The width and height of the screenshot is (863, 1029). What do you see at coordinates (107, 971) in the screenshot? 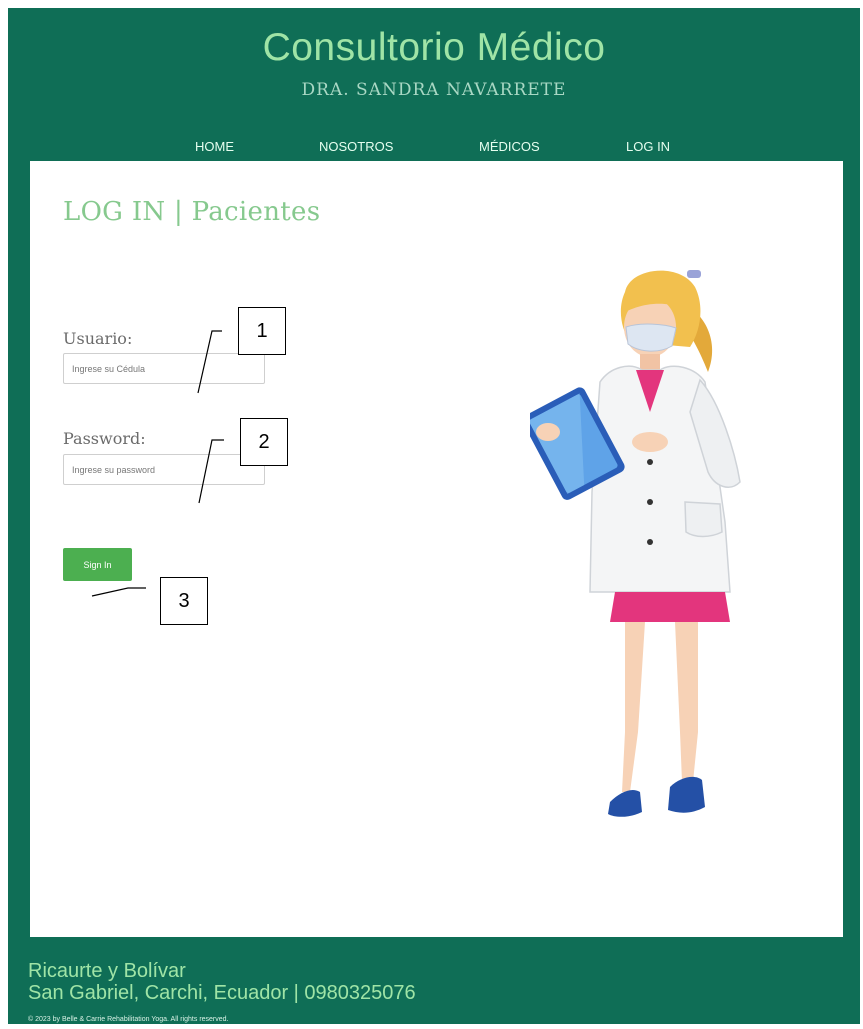
I see `footer-address-line1: Ricaurte y Bolívar` at bounding box center [107, 971].